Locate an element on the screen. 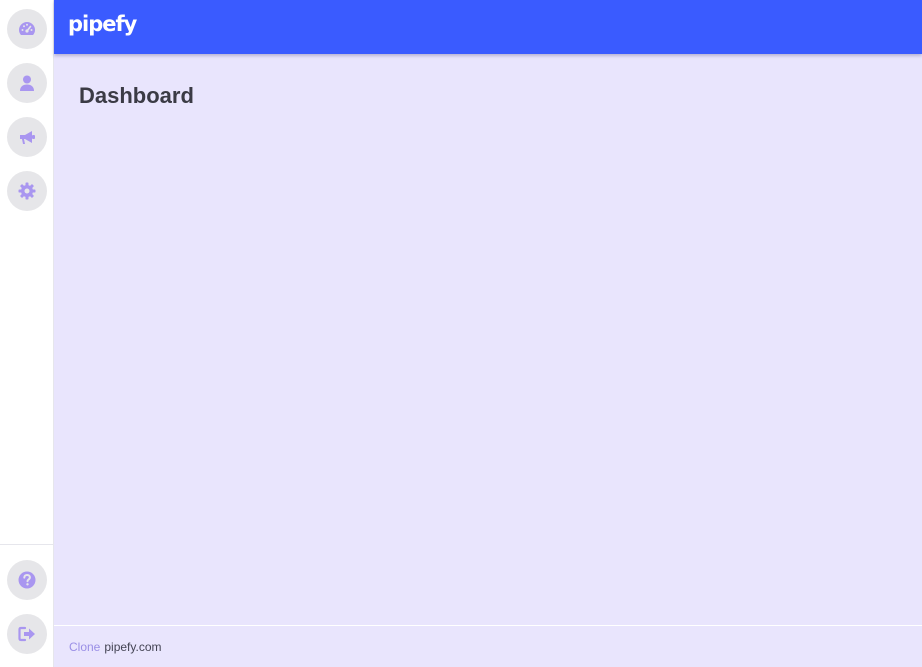 The width and height of the screenshot is (922, 667). tachometer-icon is located at coordinates (27, 28).